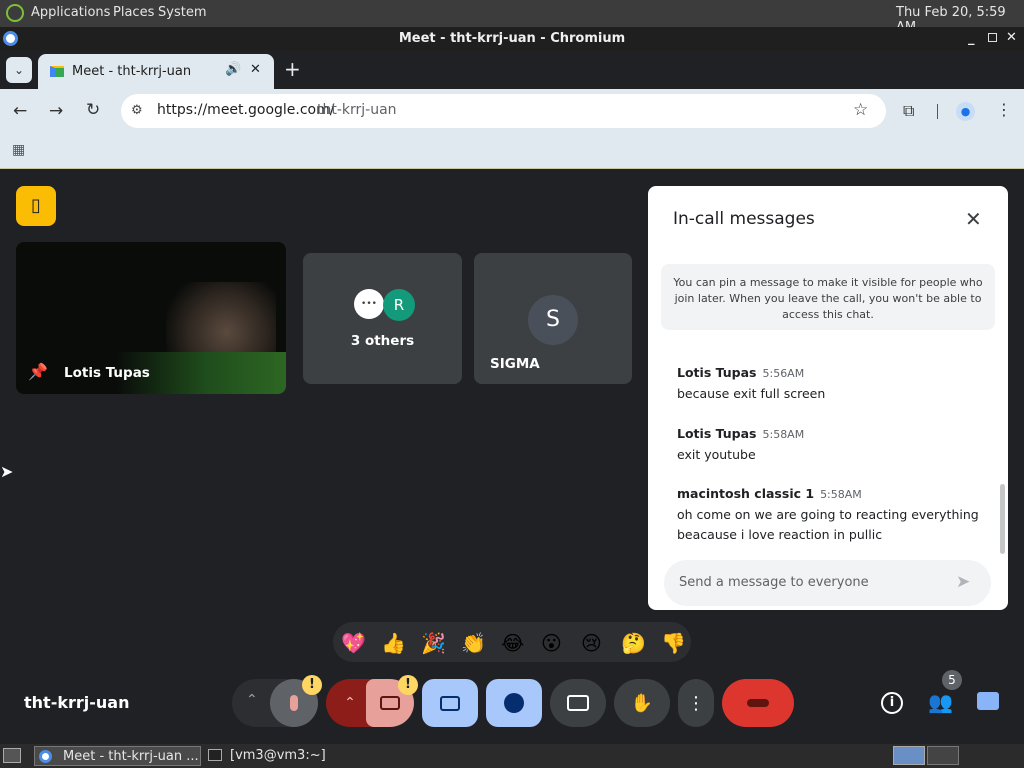 This screenshot has width=1024, height=768. I want to click on captions-button, so click(450, 703).